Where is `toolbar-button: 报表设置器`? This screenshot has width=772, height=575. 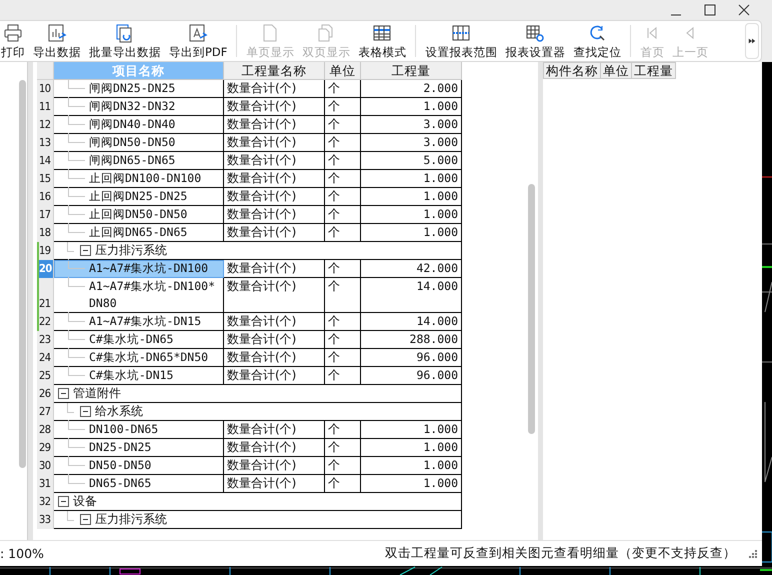 toolbar-button: 报表设置器 is located at coordinates (535, 41).